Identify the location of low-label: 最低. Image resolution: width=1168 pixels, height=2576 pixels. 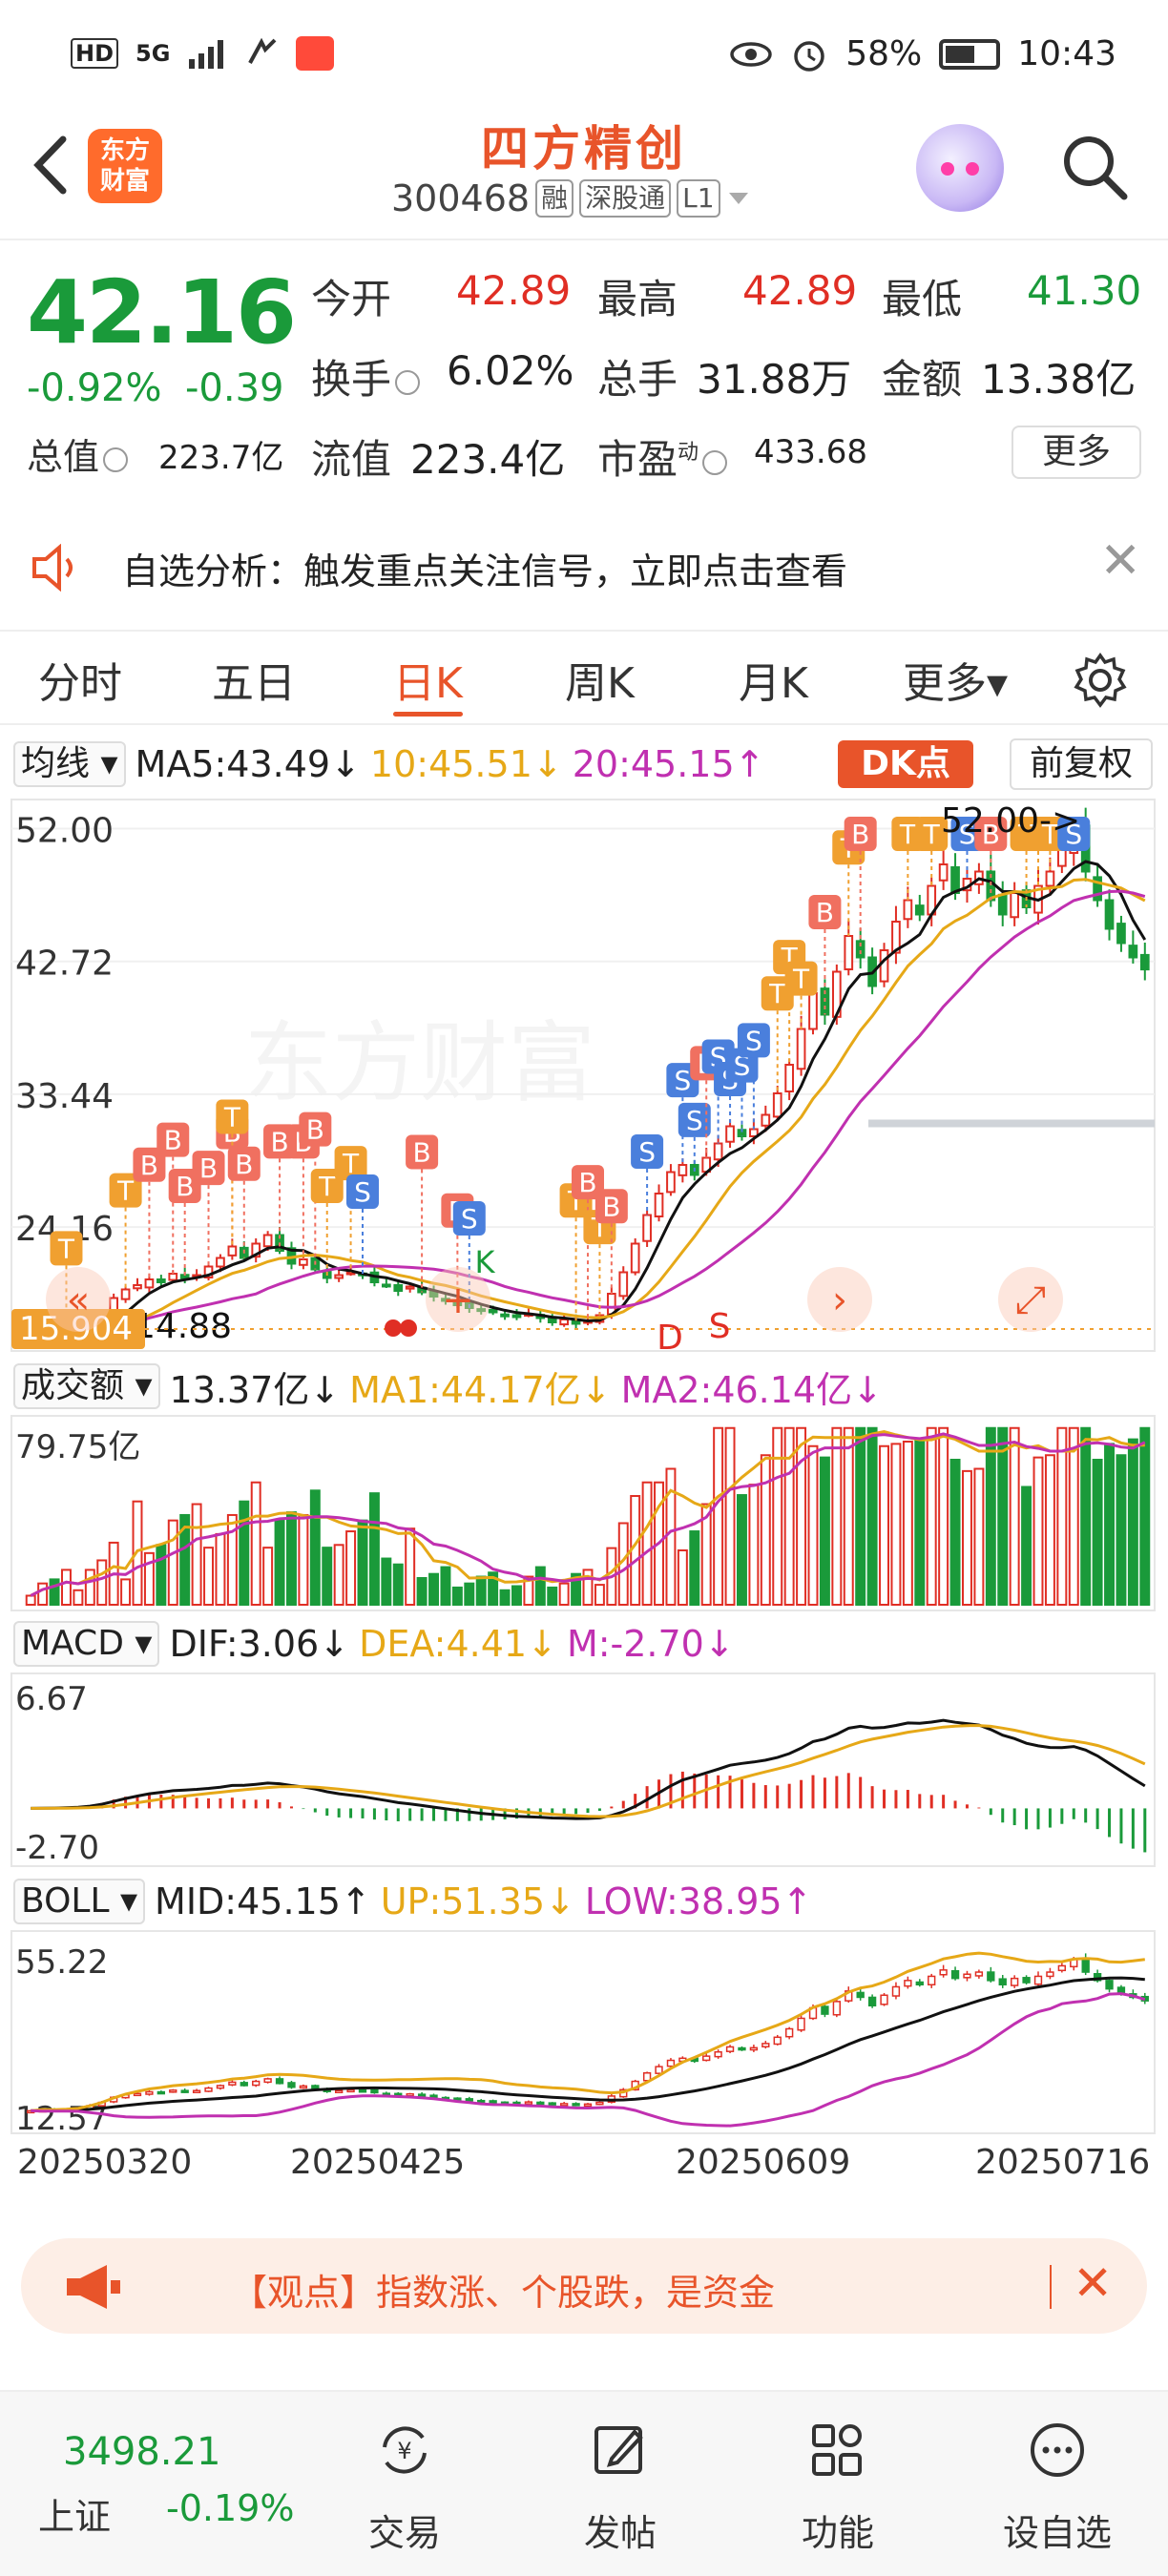
(922, 299).